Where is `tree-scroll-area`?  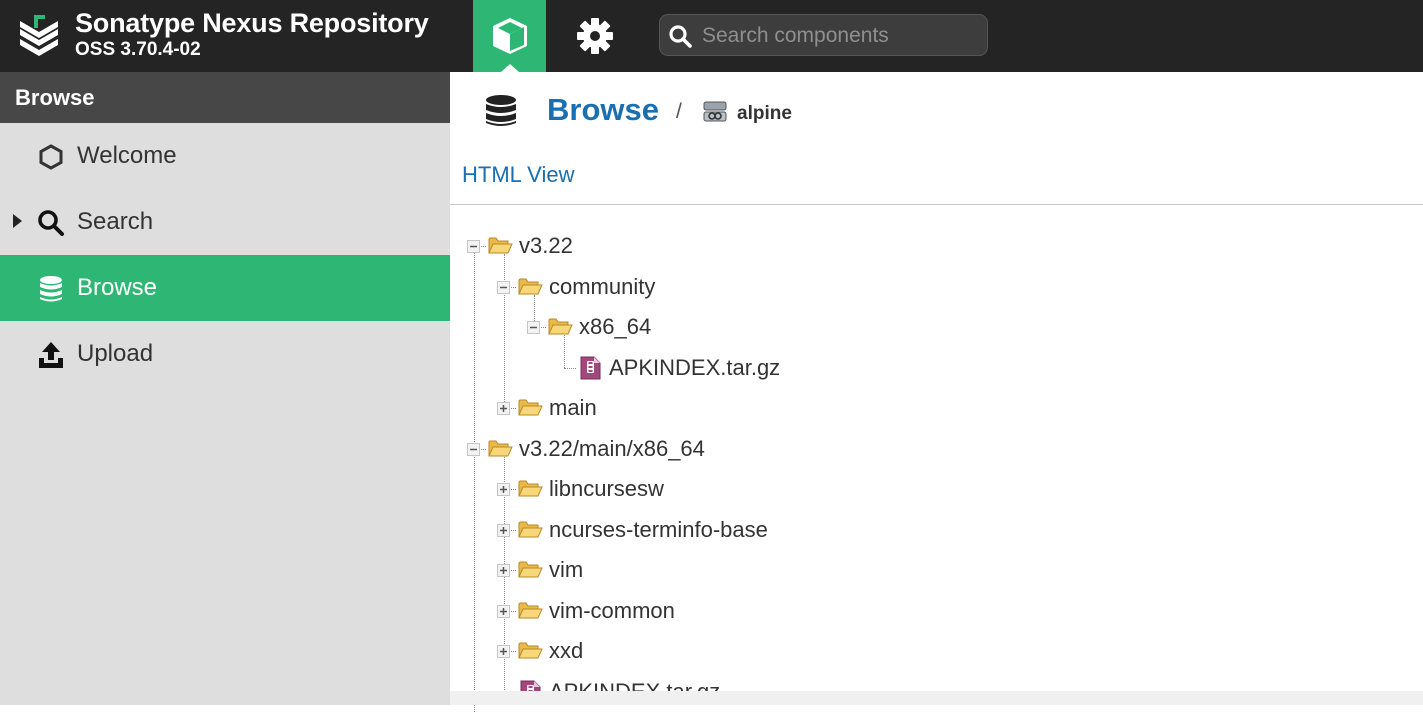 tree-scroll-area is located at coordinates (936, 698).